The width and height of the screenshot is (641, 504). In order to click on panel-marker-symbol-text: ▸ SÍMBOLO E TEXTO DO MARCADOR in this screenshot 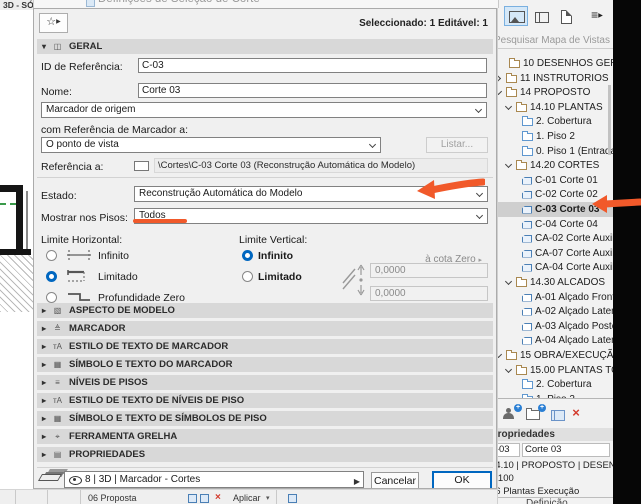, I will do `click(265, 364)`.